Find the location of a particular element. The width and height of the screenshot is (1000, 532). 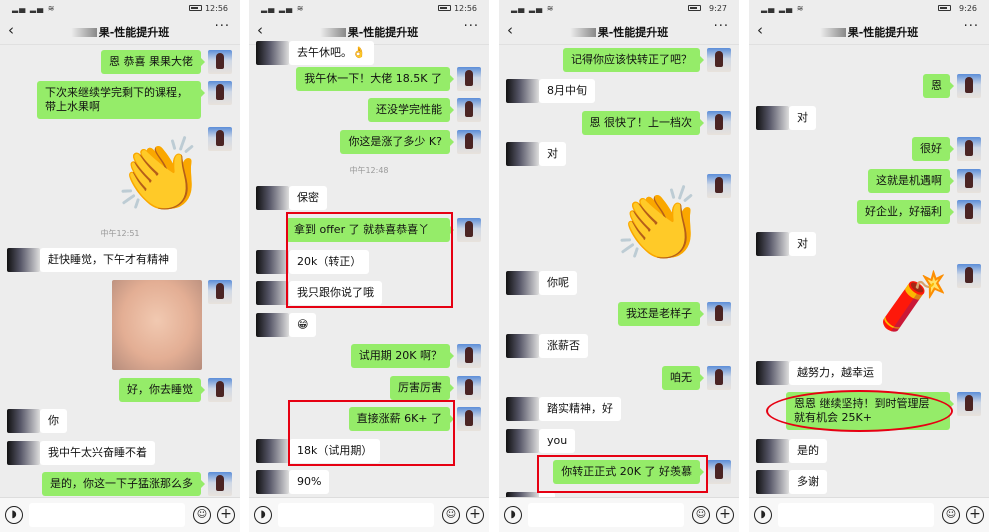

message-bubble: 我还是老样子 is located at coordinates (661, 314).